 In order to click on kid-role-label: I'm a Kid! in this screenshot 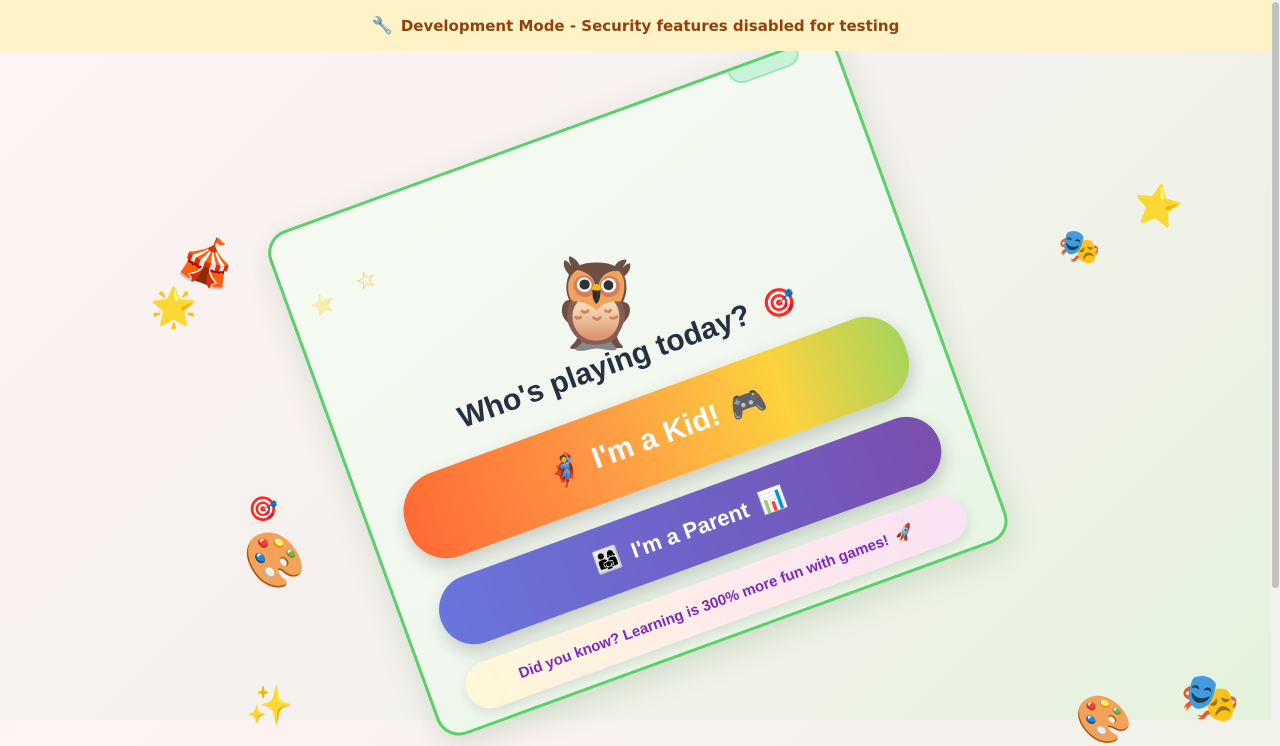, I will do `click(656, 437)`.